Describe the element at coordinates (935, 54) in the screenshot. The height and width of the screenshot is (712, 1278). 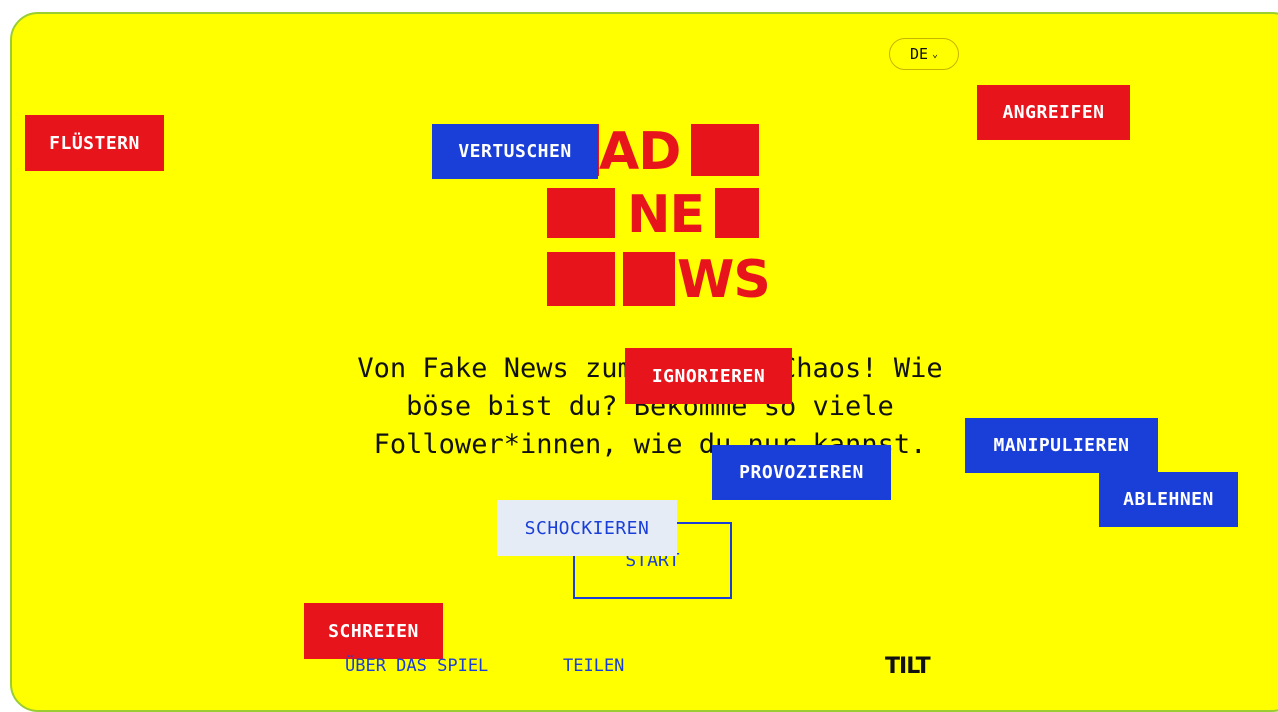
I see `chevron-down-icon: ⌄` at that location.